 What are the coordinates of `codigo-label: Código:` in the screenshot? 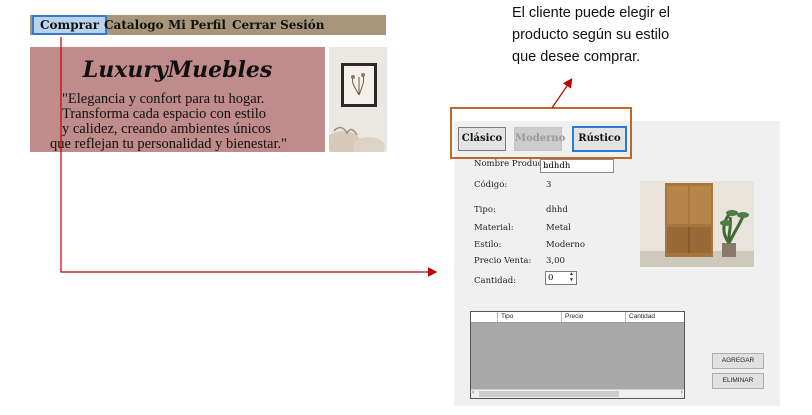 It's located at (491, 185).